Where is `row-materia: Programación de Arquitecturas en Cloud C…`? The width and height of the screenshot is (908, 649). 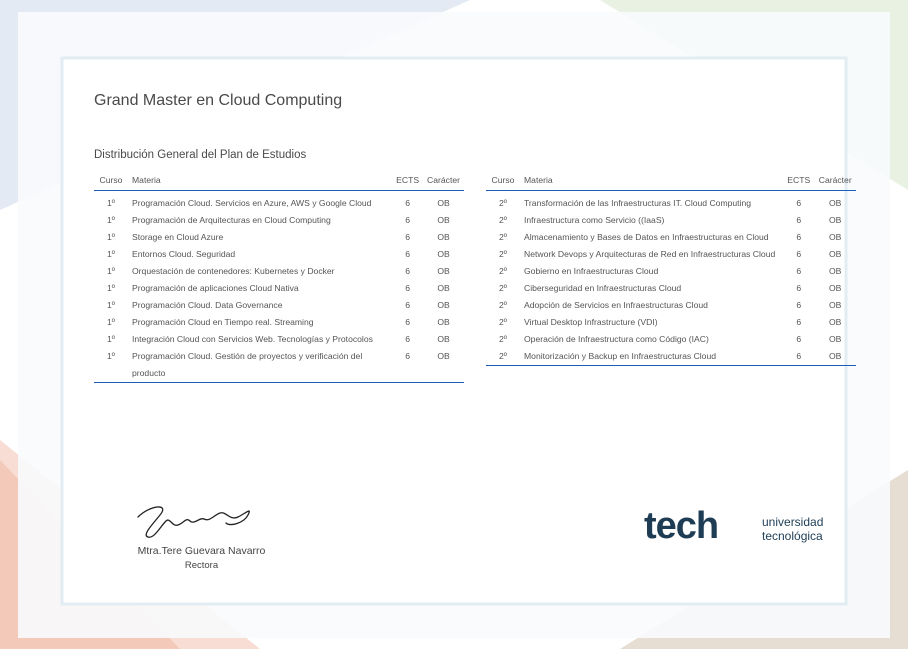 row-materia: Programación de Arquitecturas en Cloud C… is located at coordinates (231, 220).